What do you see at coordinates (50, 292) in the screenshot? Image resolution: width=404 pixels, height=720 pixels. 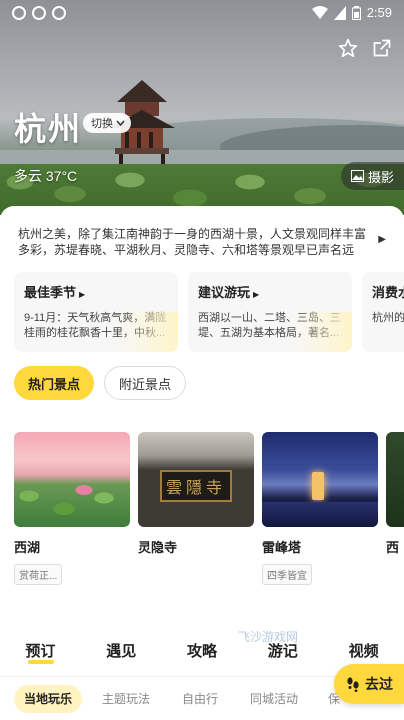 I see `info-card-title: 最佳季节` at bounding box center [50, 292].